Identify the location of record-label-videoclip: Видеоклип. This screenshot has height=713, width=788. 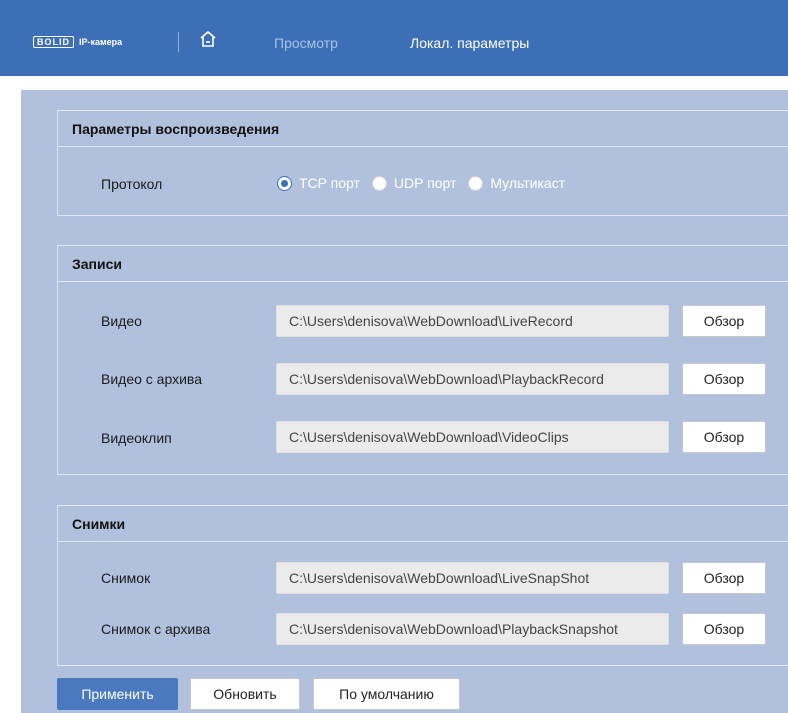
(136, 438).